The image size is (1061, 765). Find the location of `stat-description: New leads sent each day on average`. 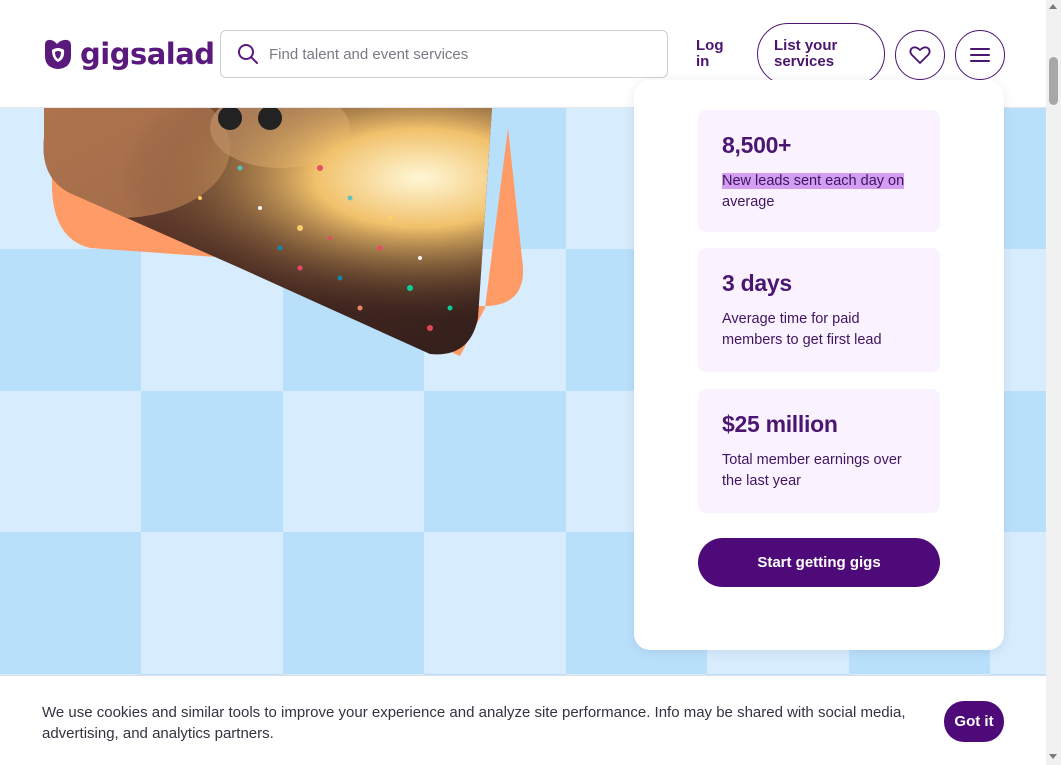

stat-description: New leads sent each day on average is located at coordinates (819, 192).